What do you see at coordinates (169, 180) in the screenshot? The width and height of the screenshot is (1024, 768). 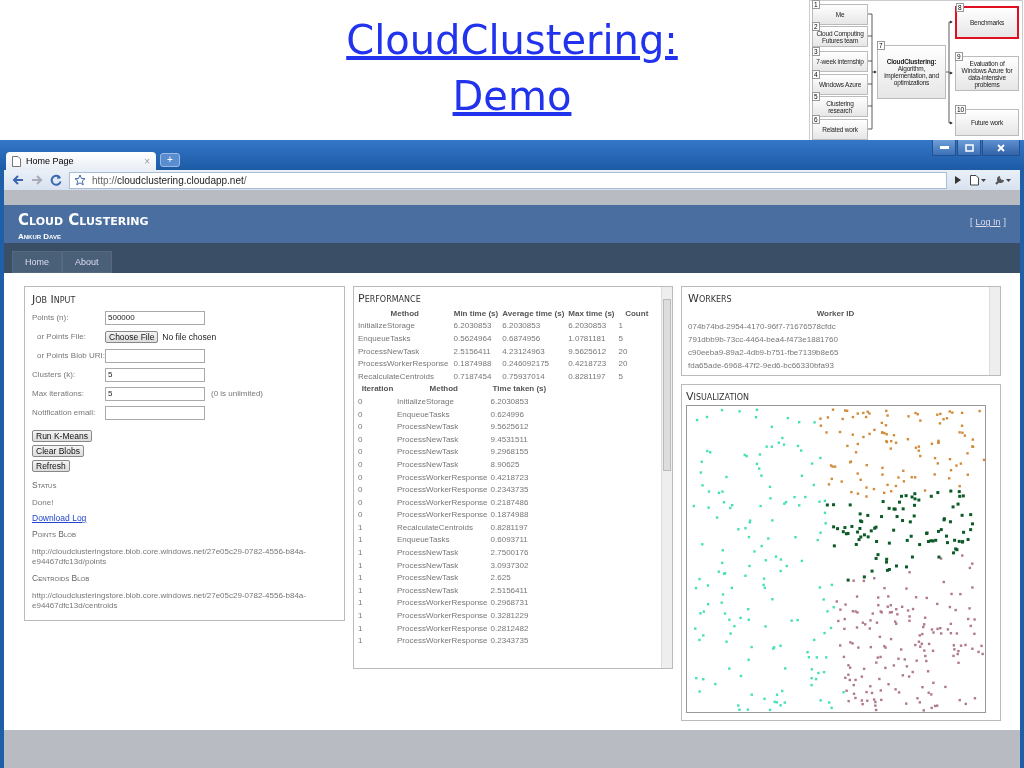 I see `url-text: http://cloudclustering.cloudapp.net/` at bounding box center [169, 180].